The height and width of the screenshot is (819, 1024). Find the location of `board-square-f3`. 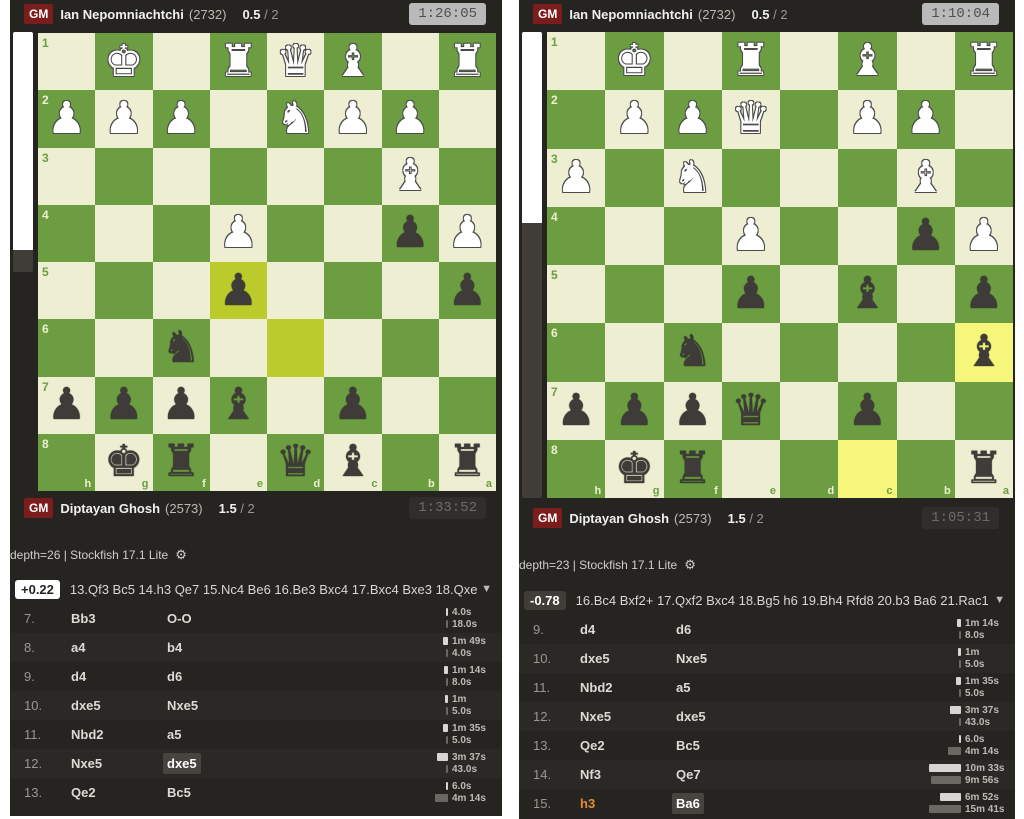

board-square-f3 is located at coordinates (181, 176).